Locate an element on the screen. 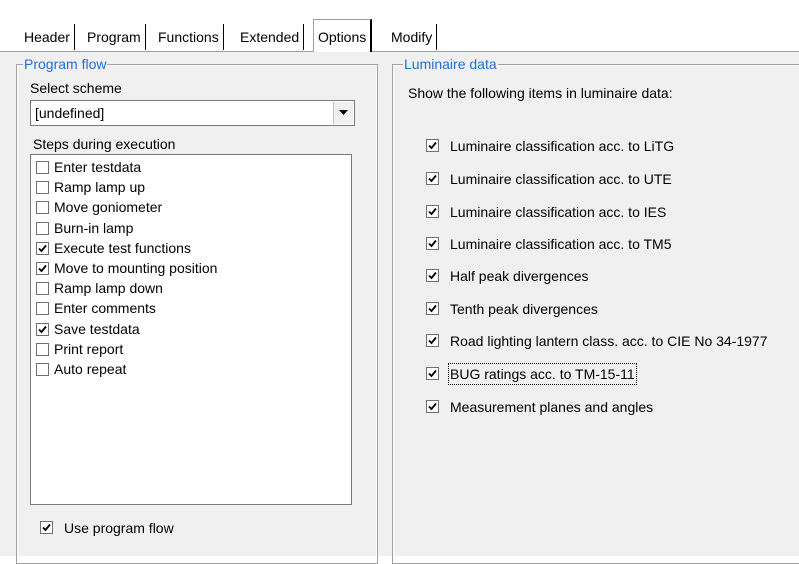 The width and height of the screenshot is (799, 564). chevron-down-icon is located at coordinates (343, 112).